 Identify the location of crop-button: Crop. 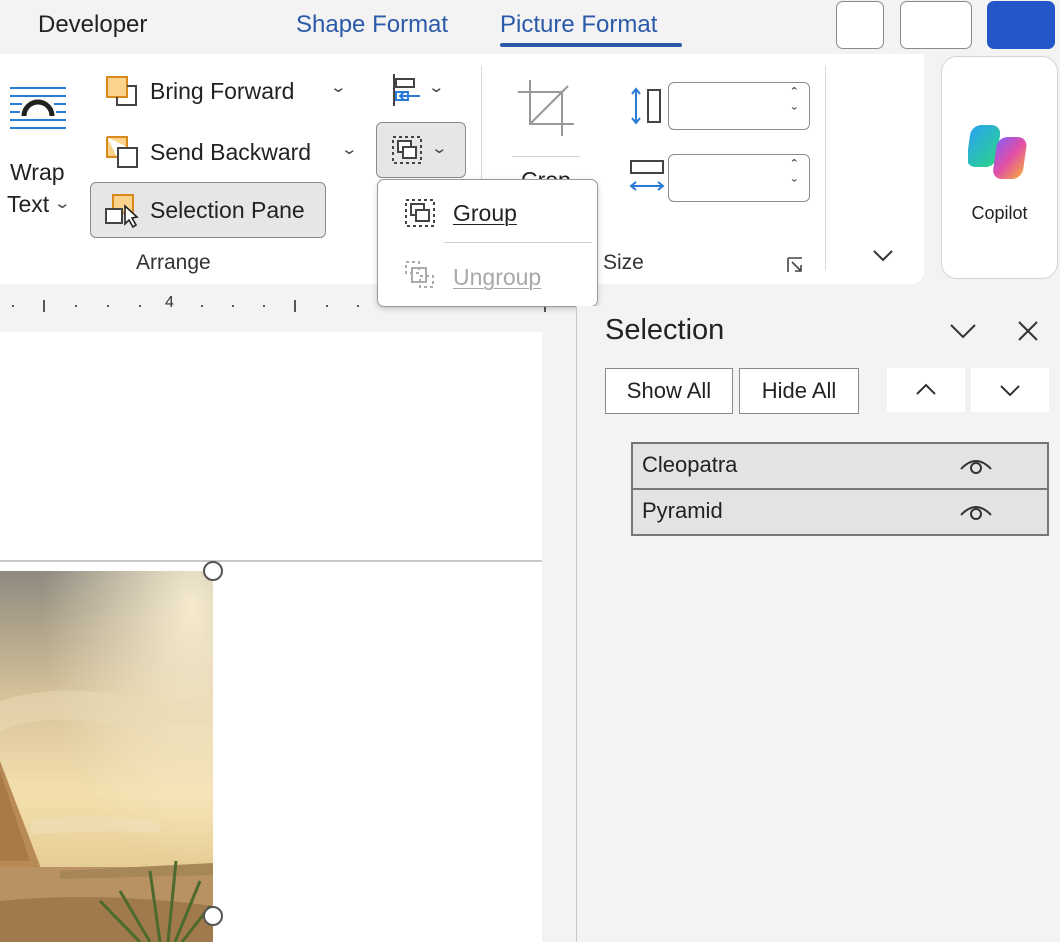
(546, 136).